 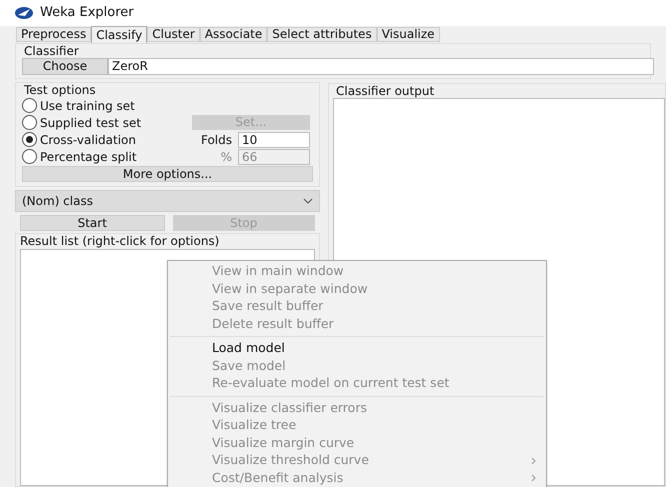 What do you see at coordinates (87, 106) in the screenshot?
I see `radio-label: Use training set` at bounding box center [87, 106].